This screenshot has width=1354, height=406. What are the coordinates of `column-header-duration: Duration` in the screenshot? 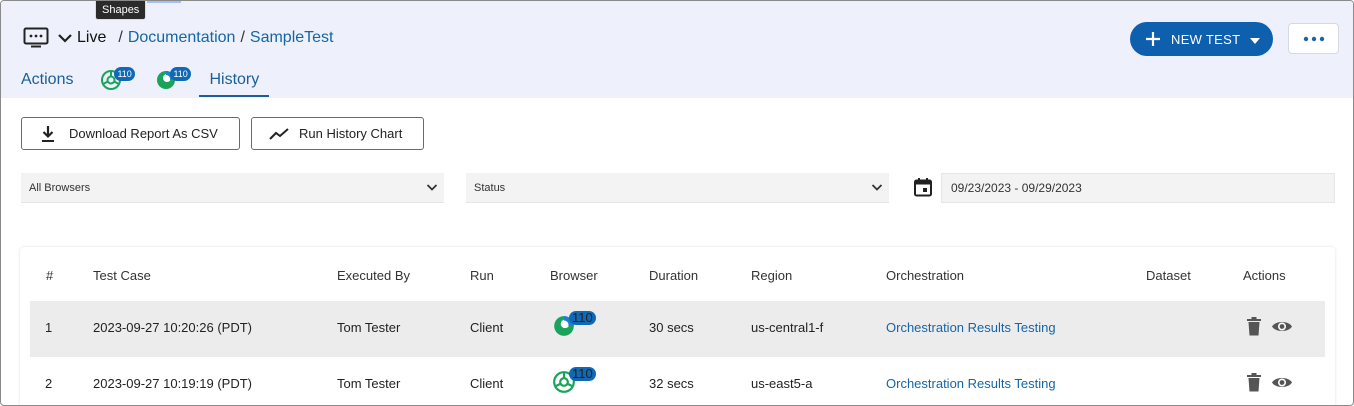 It's located at (674, 275).